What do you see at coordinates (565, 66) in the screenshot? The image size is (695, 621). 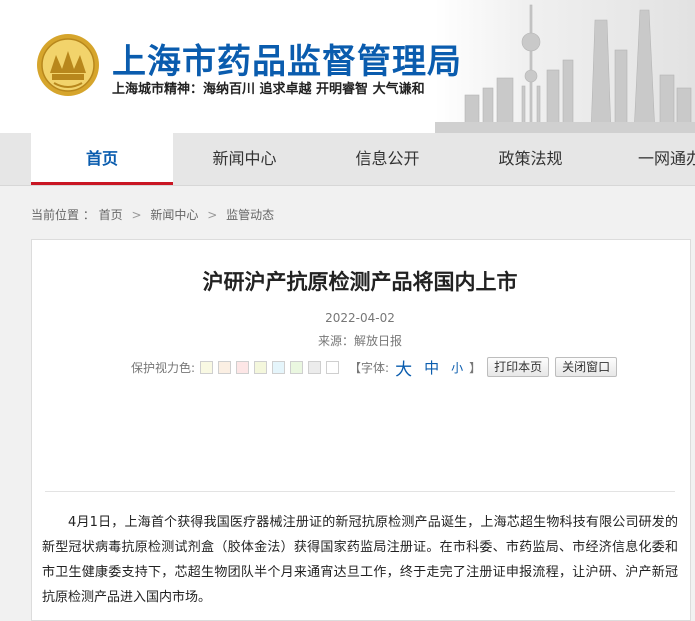 I see `city-skyline-image` at bounding box center [565, 66].